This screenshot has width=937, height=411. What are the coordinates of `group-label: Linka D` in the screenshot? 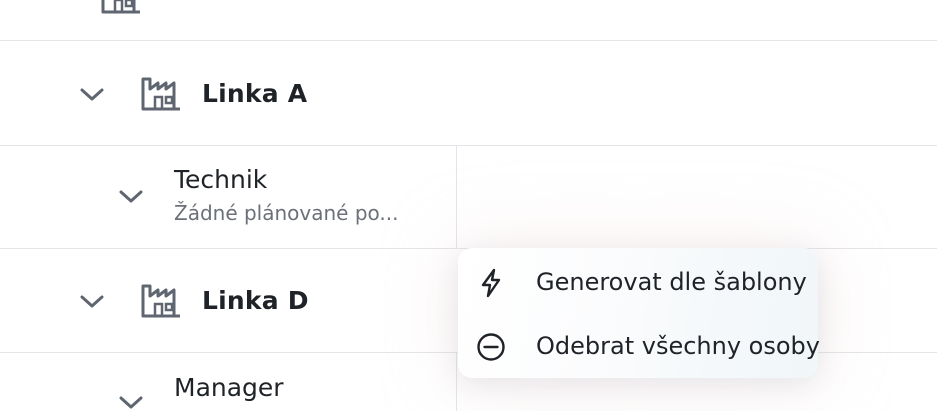 It's located at (255, 300).